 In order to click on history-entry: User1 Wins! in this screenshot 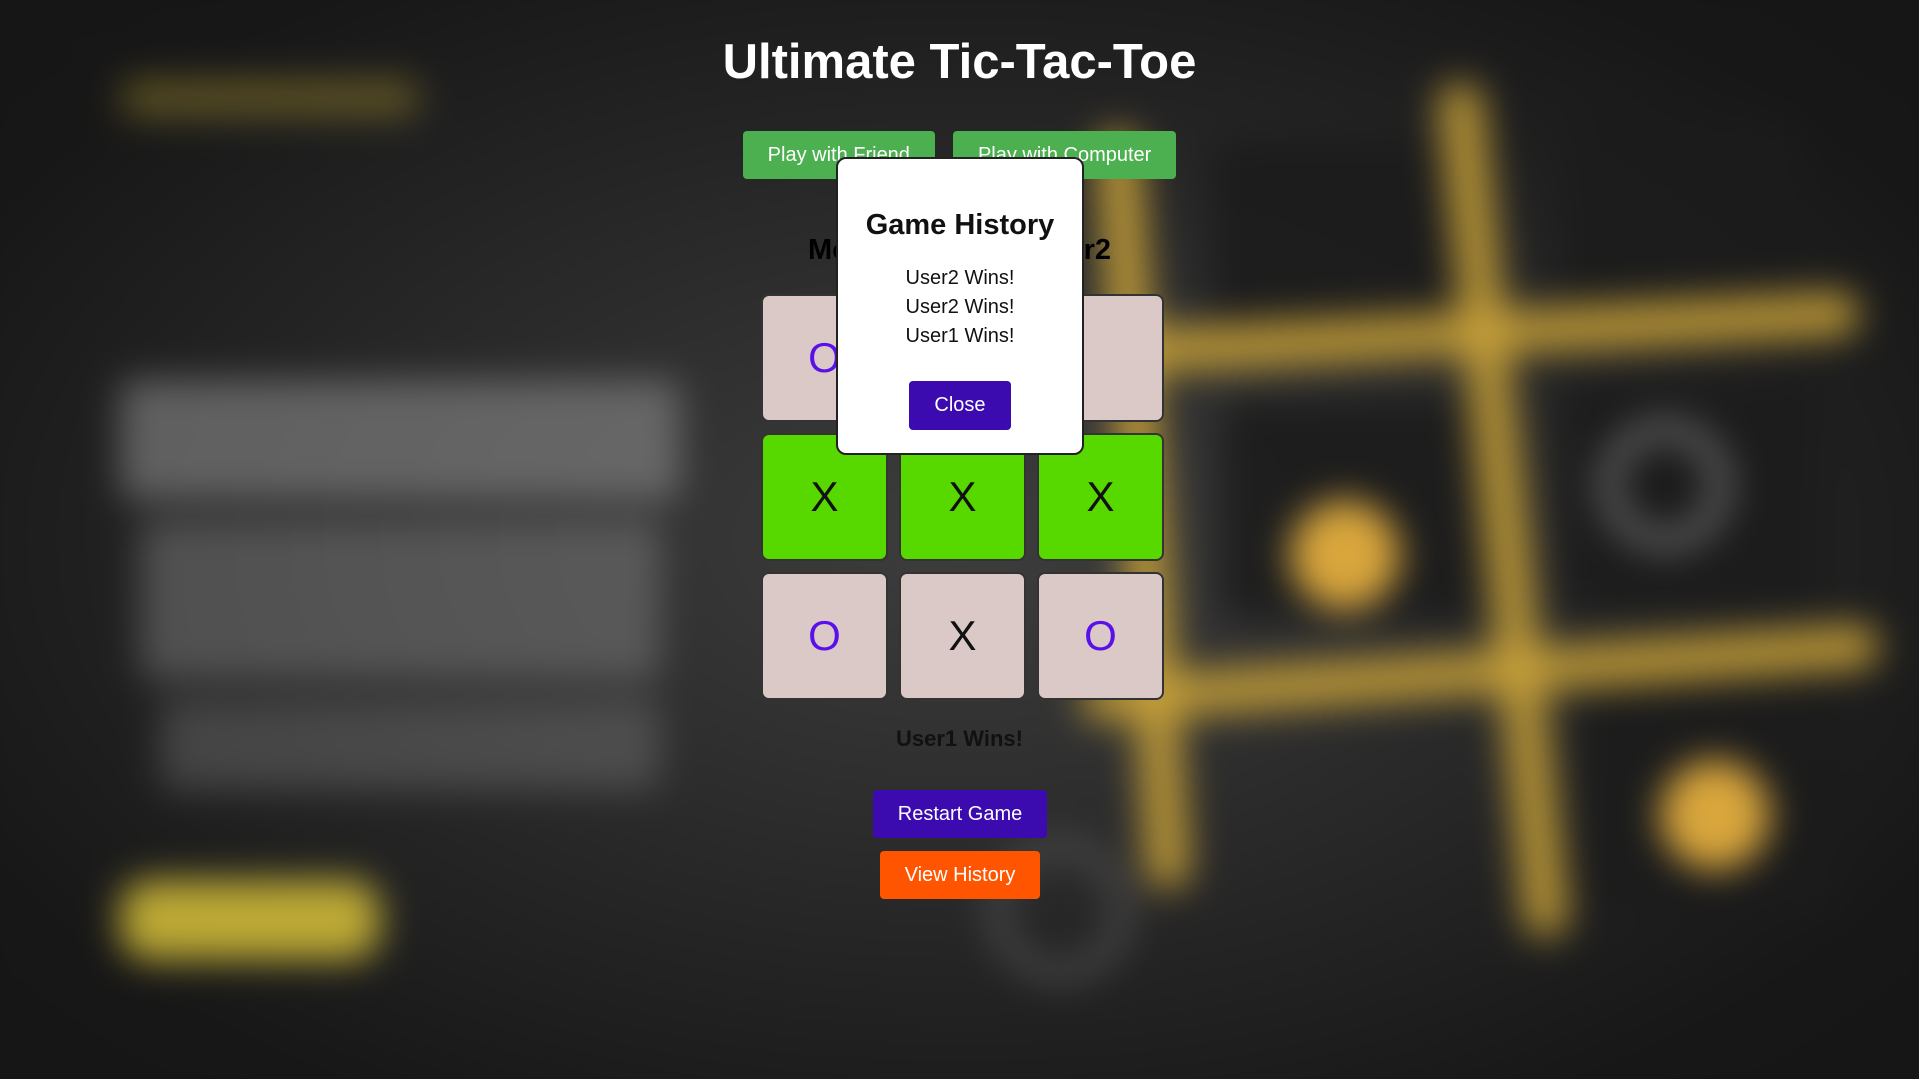, I will do `click(960, 336)`.